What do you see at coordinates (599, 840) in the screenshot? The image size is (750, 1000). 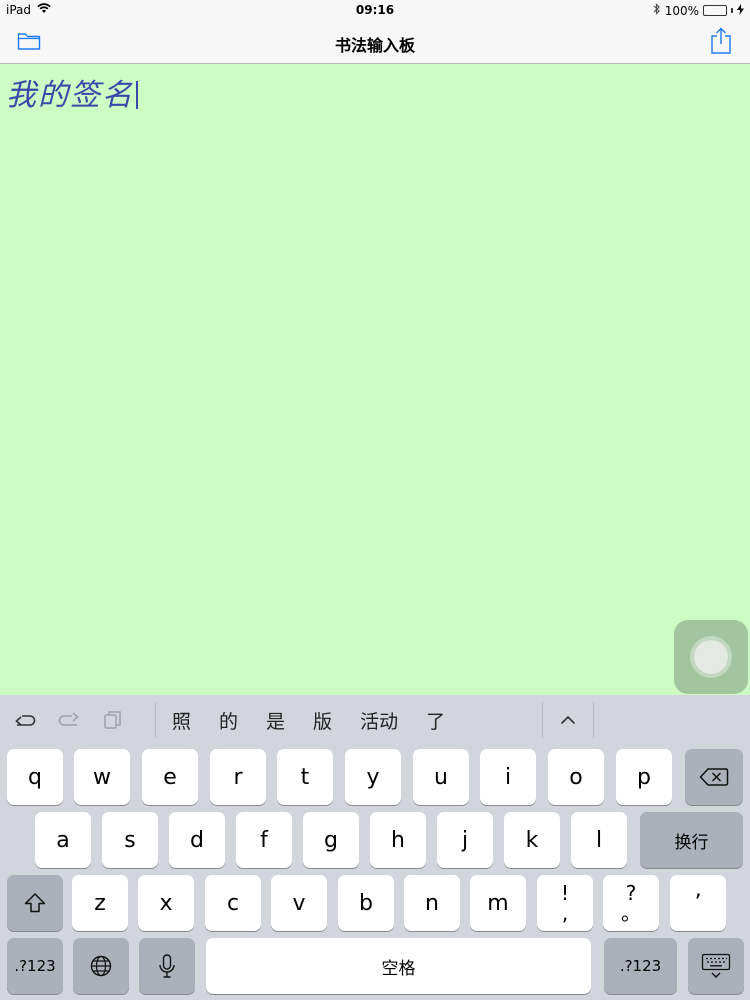 I see `key-l: l` at bounding box center [599, 840].